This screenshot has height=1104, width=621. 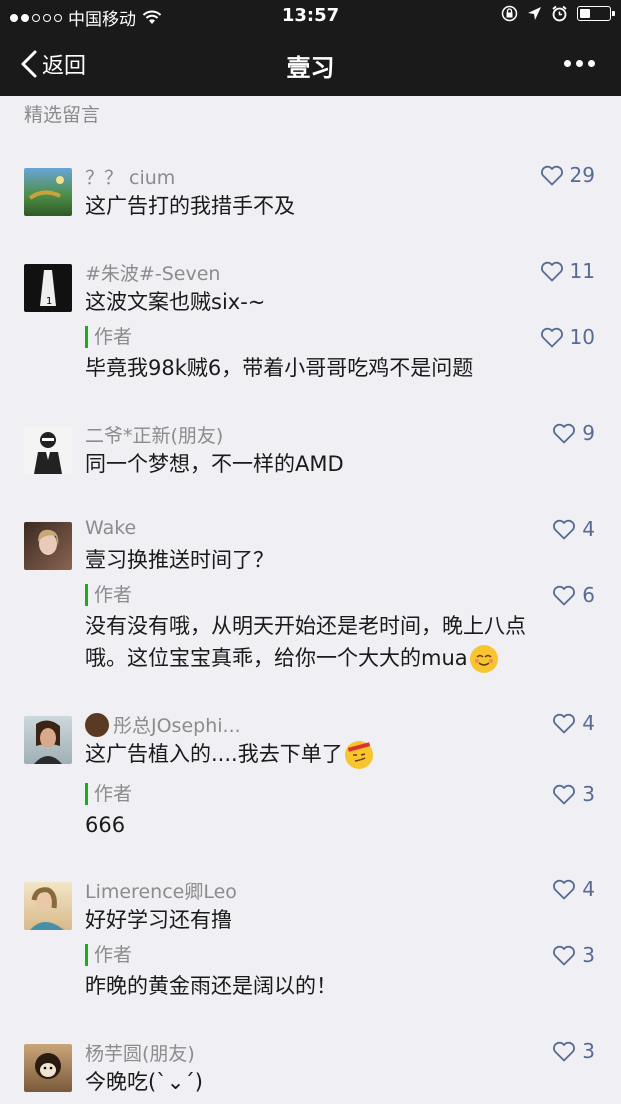 What do you see at coordinates (582, 271) in the screenshot?
I see `like-count: 11` at bounding box center [582, 271].